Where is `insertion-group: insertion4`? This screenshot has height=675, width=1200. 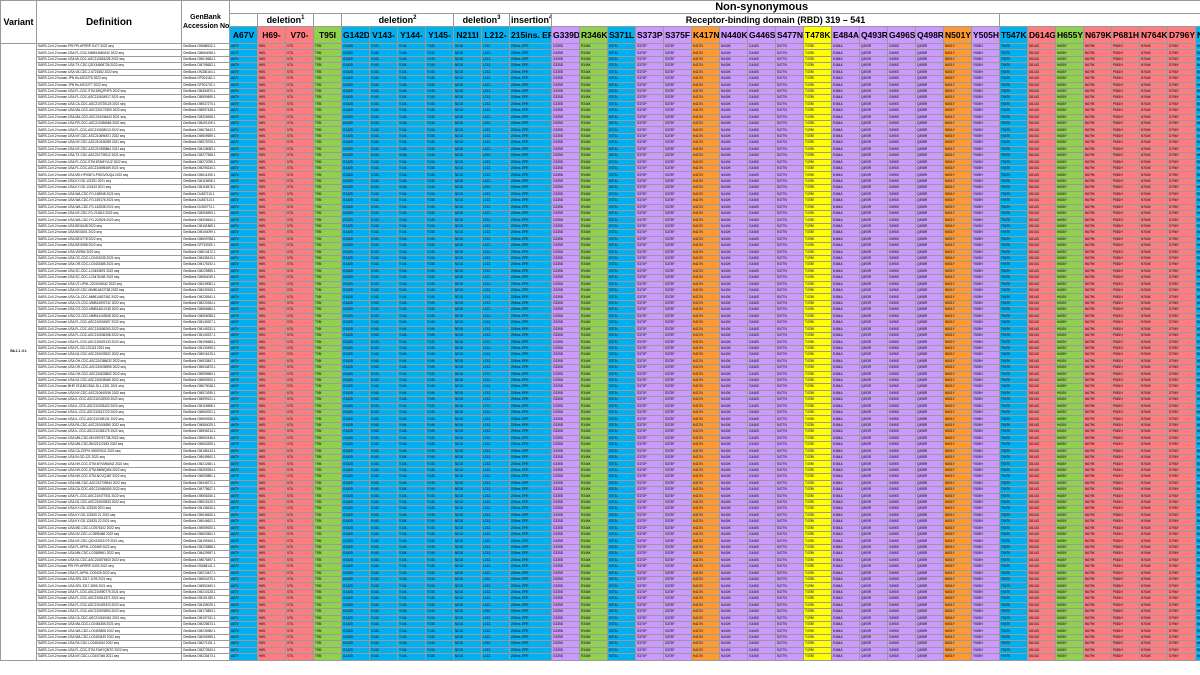 insertion-group: insertion4 is located at coordinates (530, 20).